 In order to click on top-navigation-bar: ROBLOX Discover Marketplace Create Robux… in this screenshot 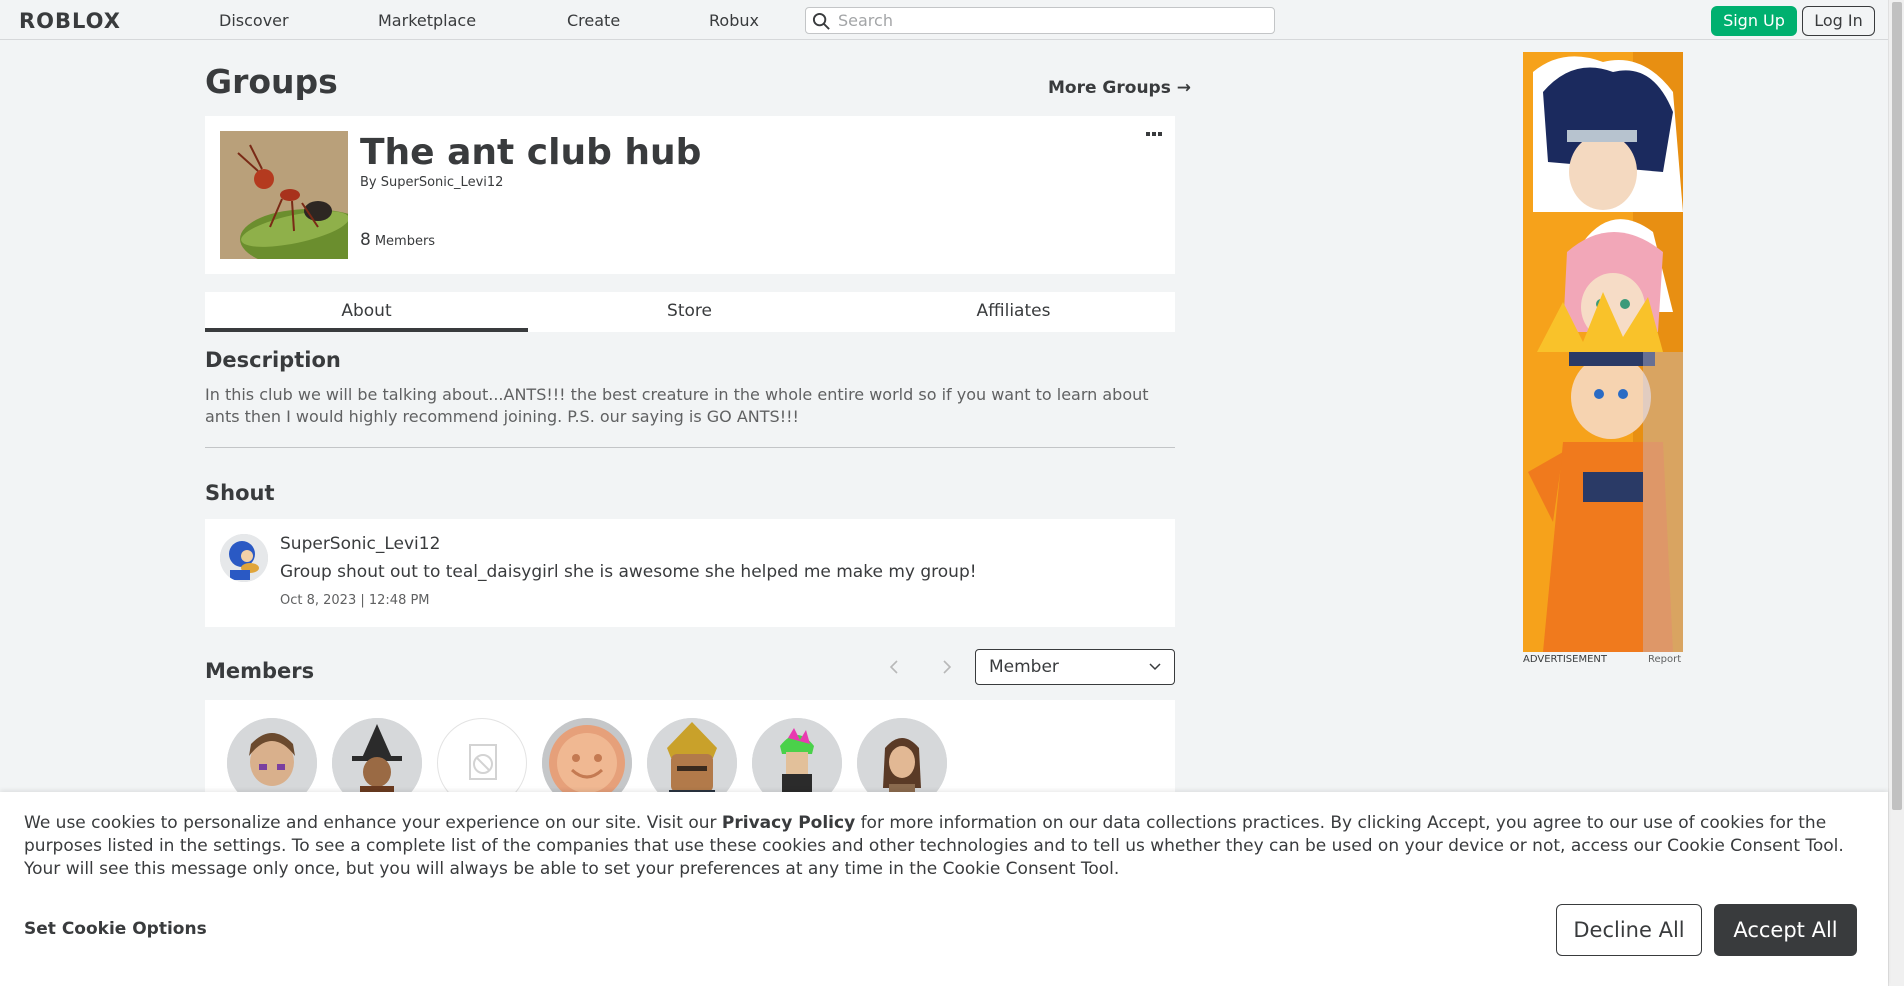, I will do `click(944, 20)`.